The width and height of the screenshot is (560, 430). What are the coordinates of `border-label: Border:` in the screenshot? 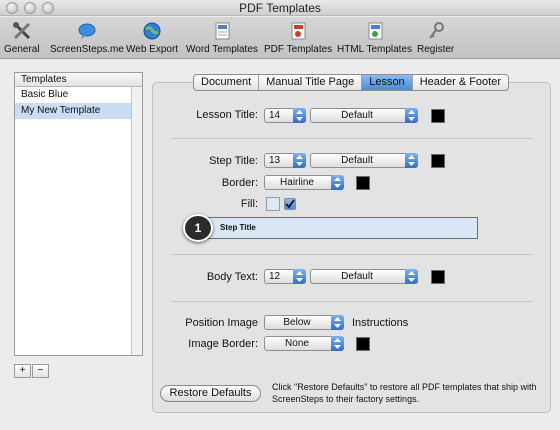 It's located at (239, 183).